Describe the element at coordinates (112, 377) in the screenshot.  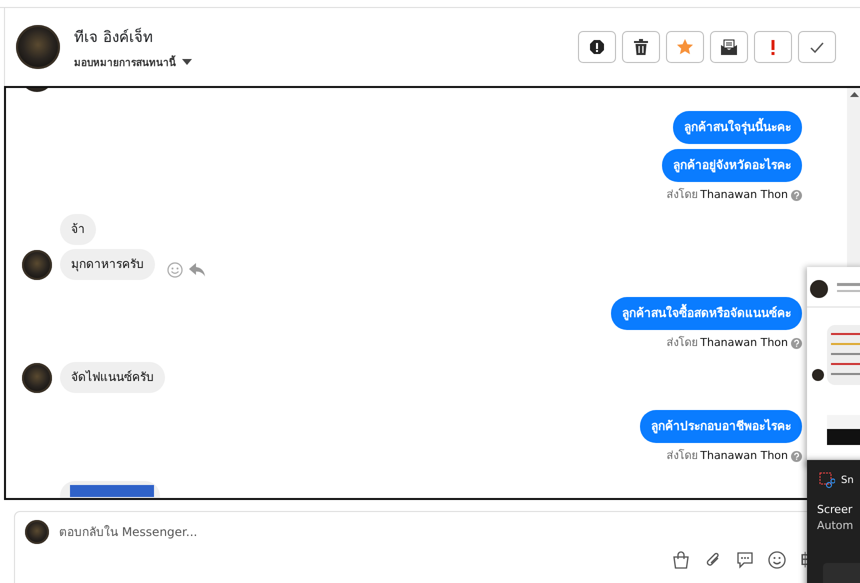
I see `message-bubble: จัดไฟแนนซ์ครับ` at that location.